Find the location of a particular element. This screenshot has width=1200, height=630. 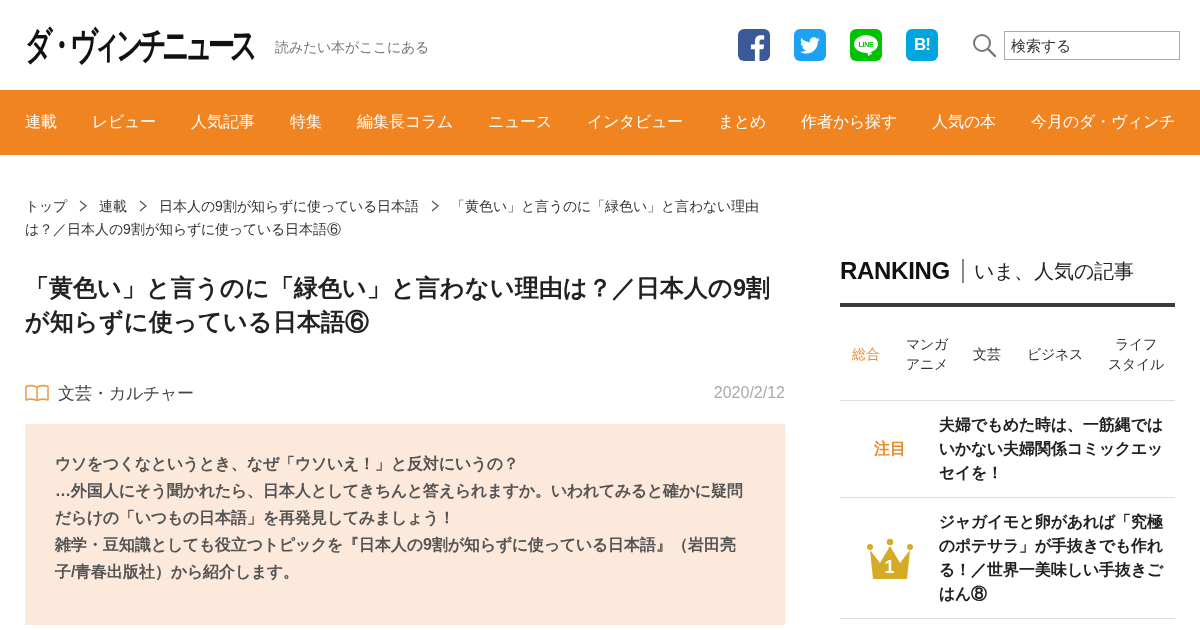

ranking-tab: 総合 is located at coordinates (866, 353).